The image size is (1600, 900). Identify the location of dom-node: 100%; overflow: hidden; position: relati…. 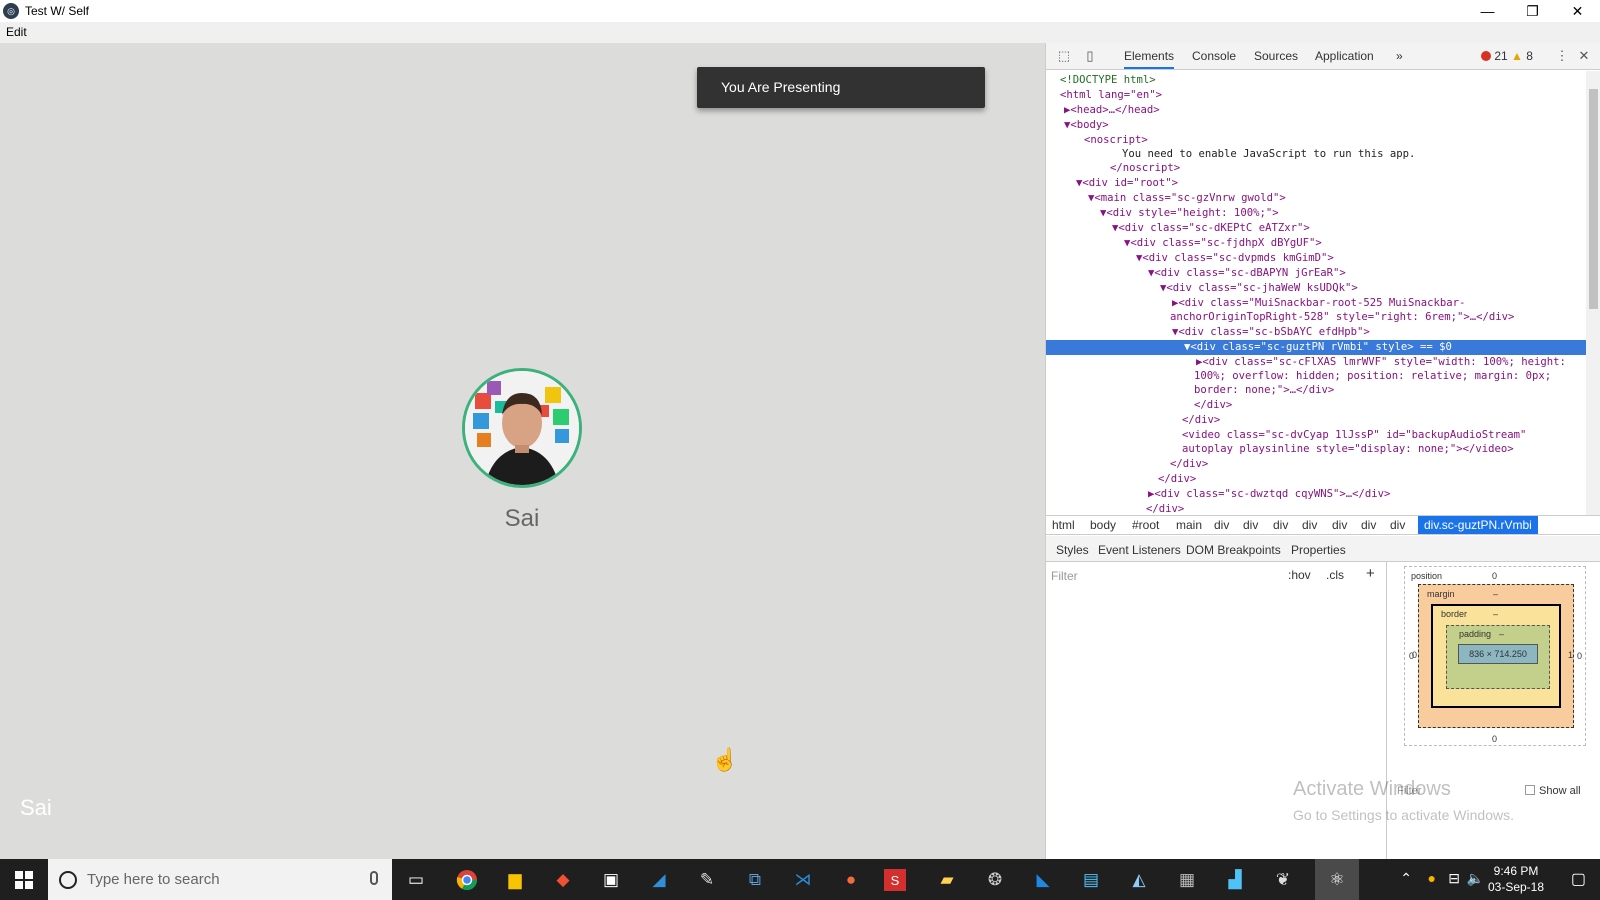
(1372, 376).